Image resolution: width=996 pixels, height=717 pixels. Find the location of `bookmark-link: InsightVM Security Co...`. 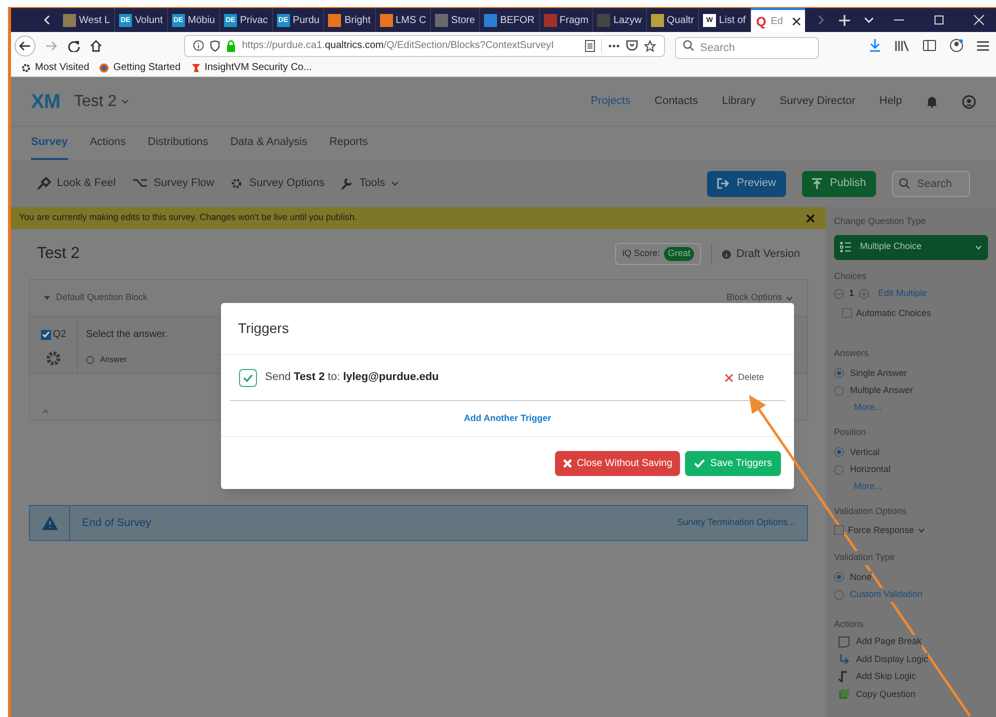

bookmark-link: InsightVM Security Co... is located at coordinates (251, 67).